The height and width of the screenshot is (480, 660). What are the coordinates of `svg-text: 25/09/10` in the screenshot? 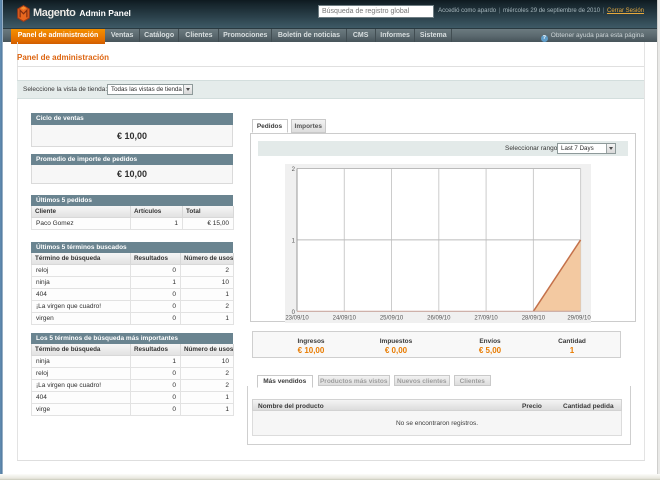 It's located at (392, 319).